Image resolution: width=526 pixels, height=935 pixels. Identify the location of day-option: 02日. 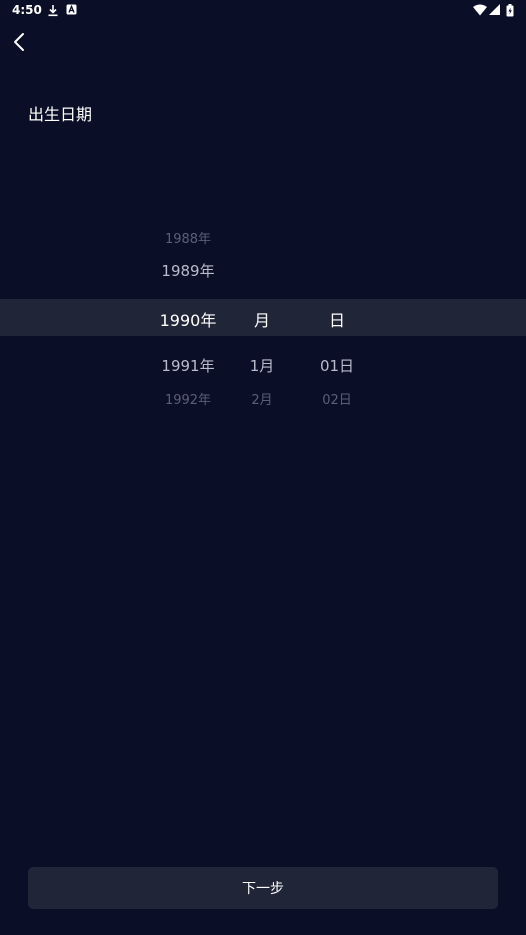
(337, 398).